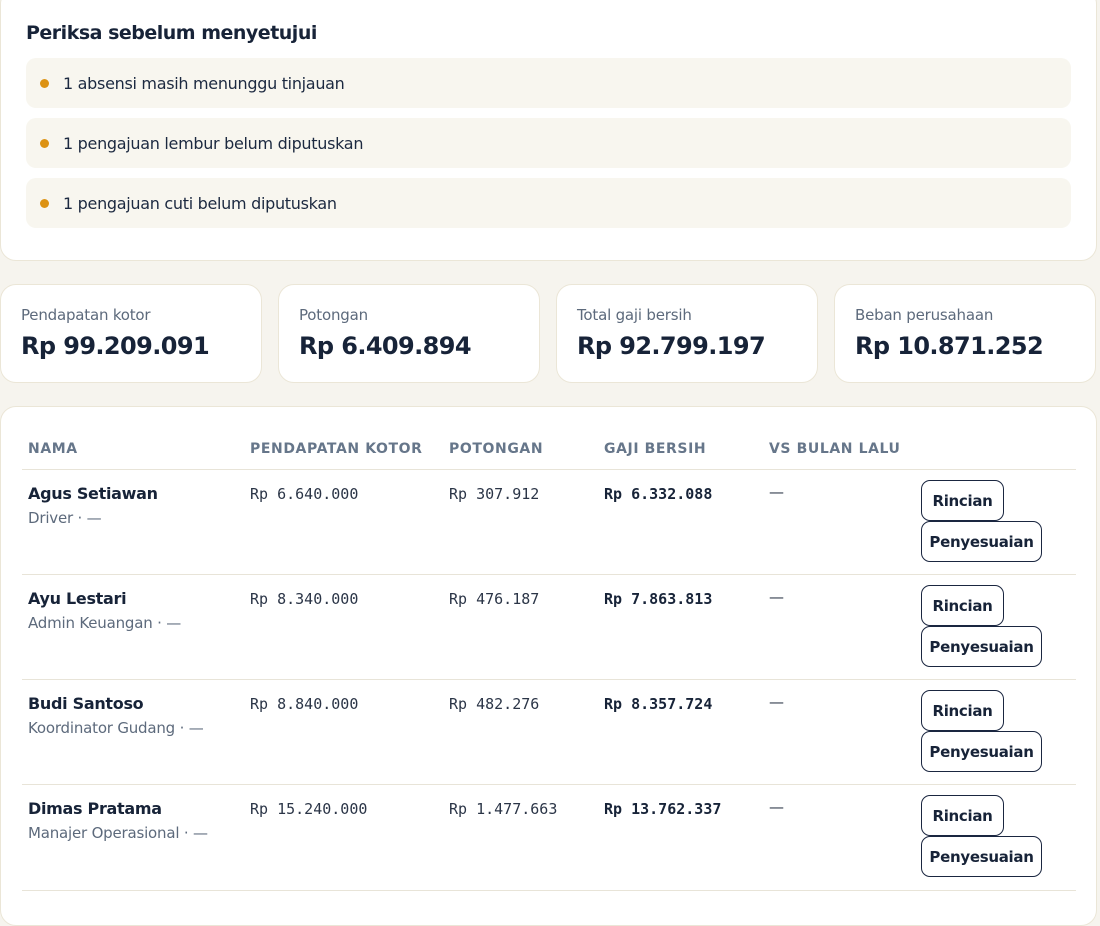  I want to click on gross-cell: Rp 8.340.000, so click(304, 599).